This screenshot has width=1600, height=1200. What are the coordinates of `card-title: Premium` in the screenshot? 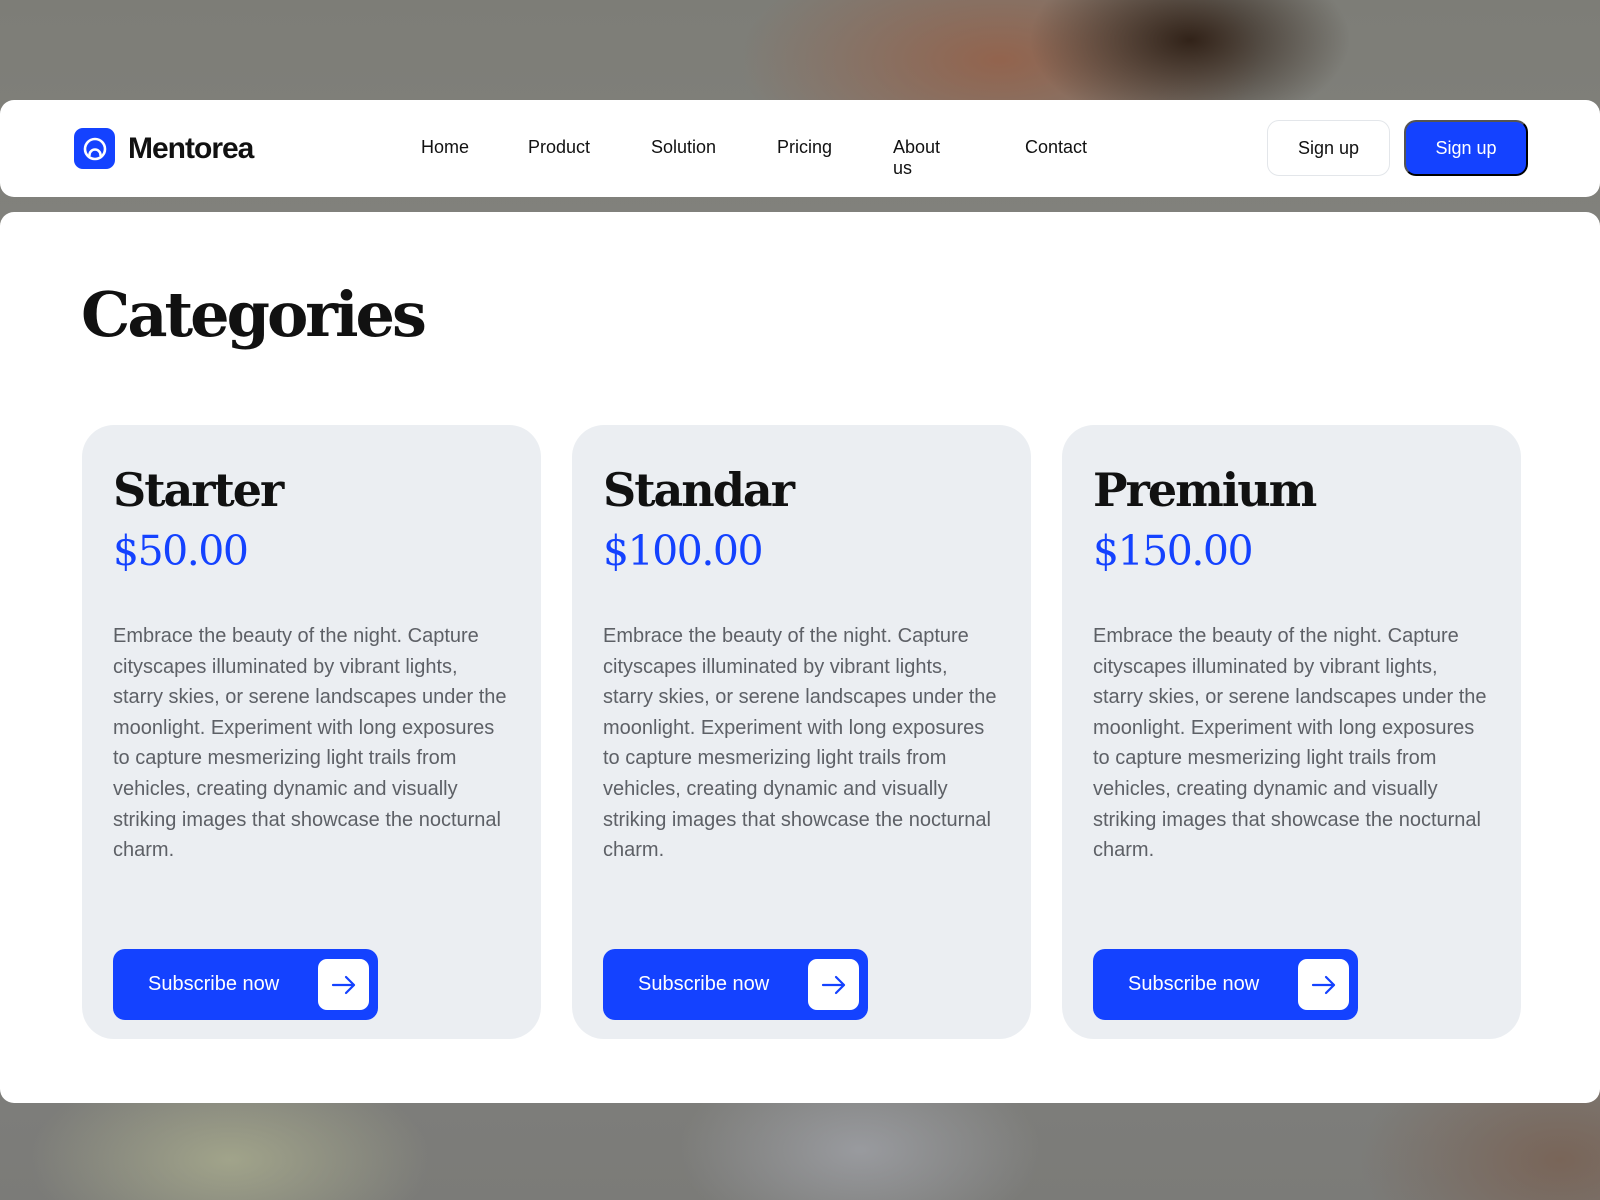 It's located at (1205, 490).